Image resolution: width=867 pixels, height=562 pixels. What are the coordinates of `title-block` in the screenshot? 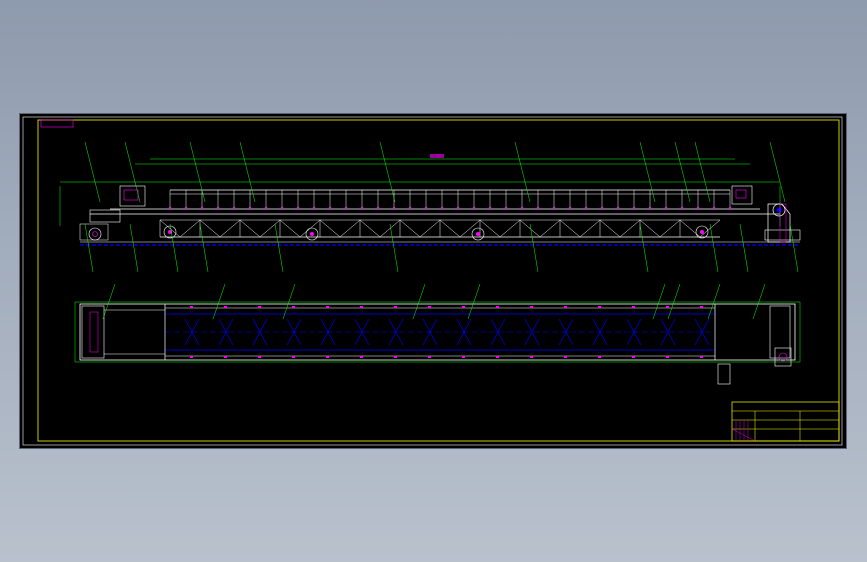 It's located at (785, 421).